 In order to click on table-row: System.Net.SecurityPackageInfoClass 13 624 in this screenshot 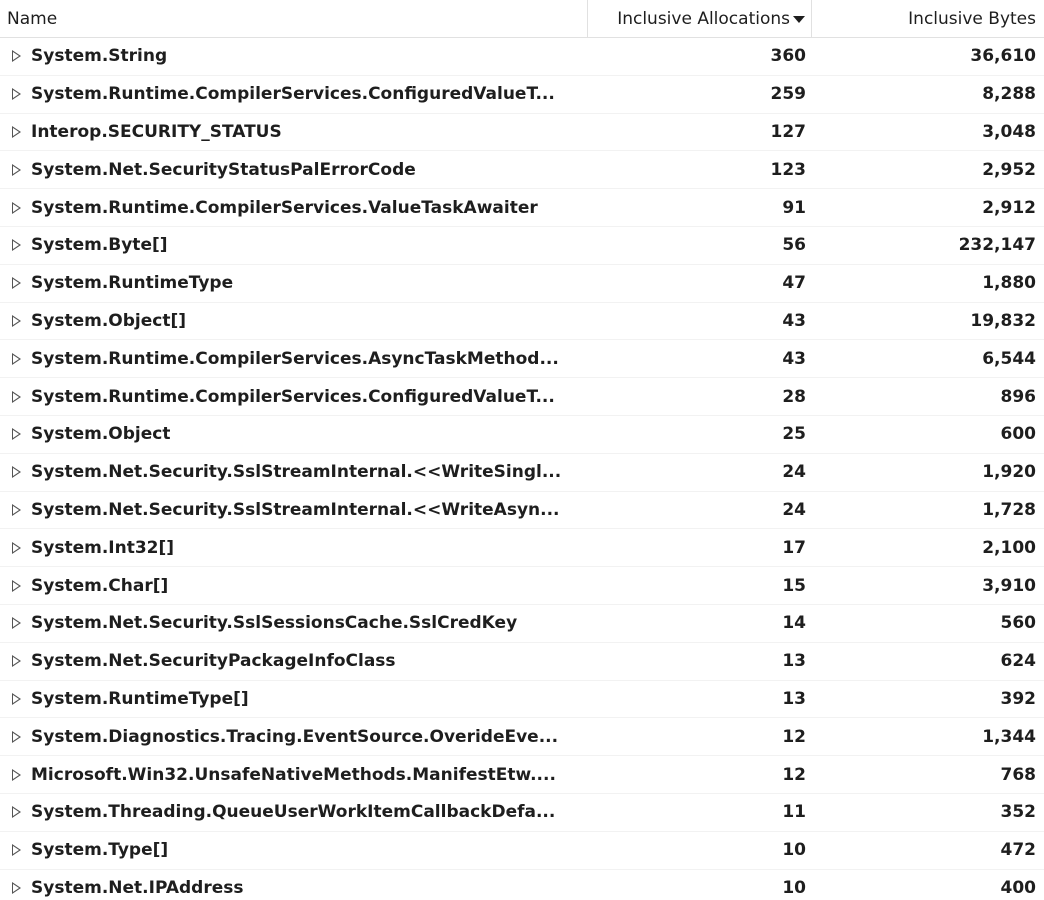, I will do `click(522, 662)`.